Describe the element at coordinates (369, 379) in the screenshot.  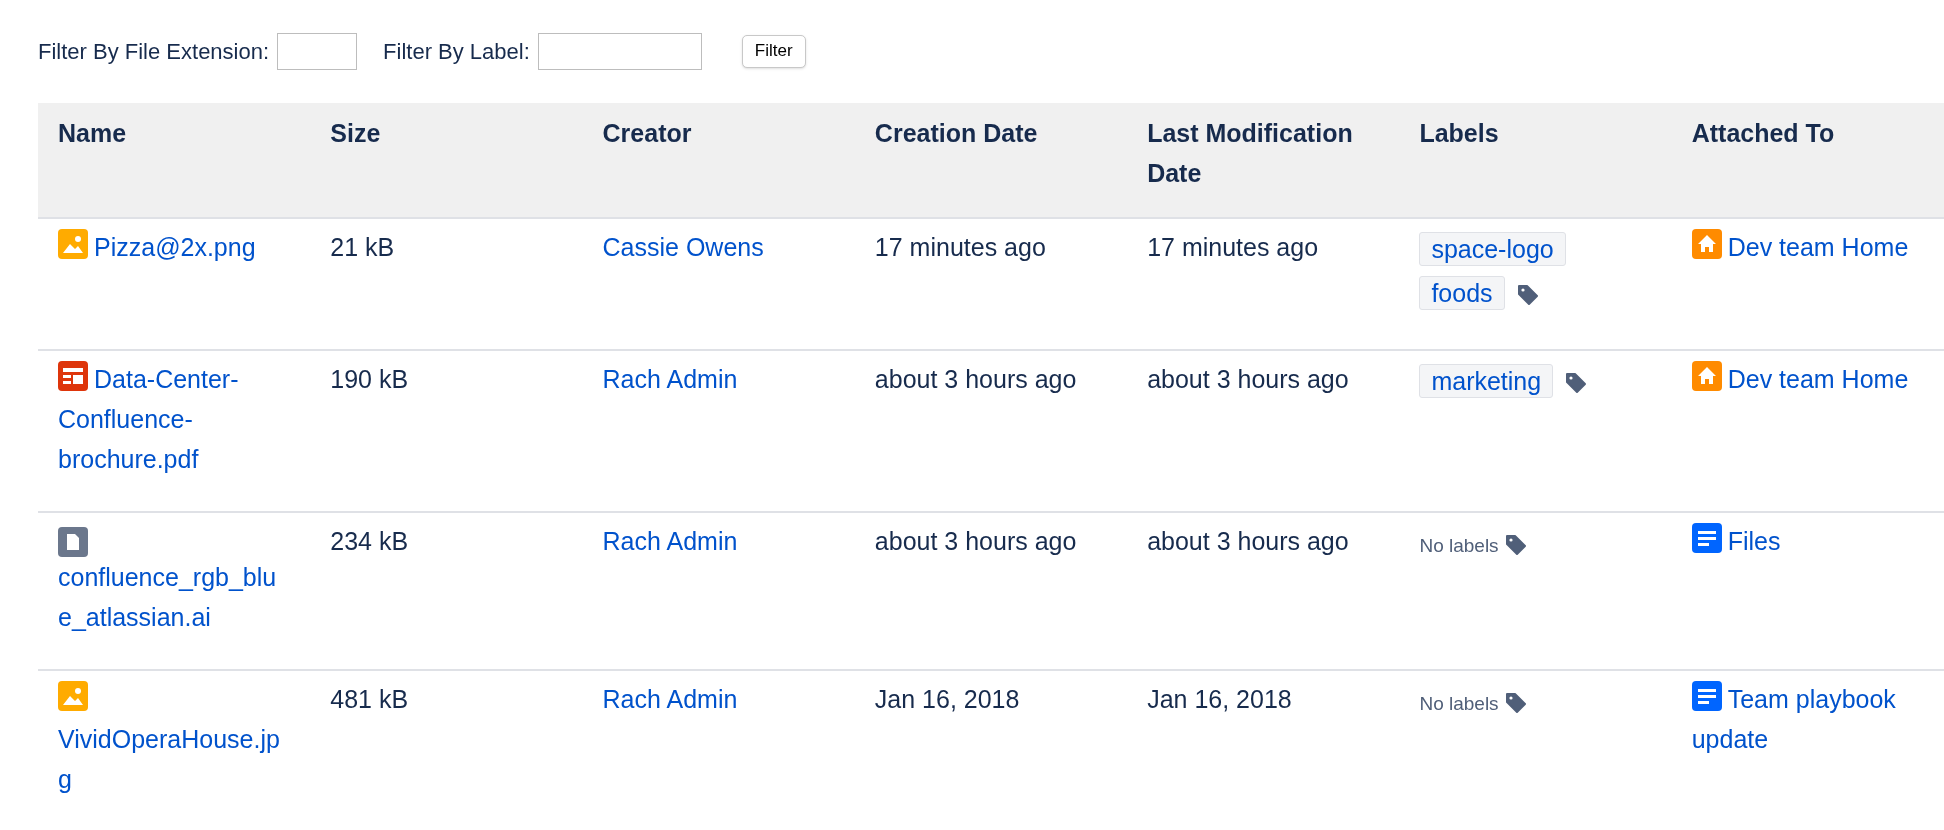
I see `file-size: 190 kB` at that location.